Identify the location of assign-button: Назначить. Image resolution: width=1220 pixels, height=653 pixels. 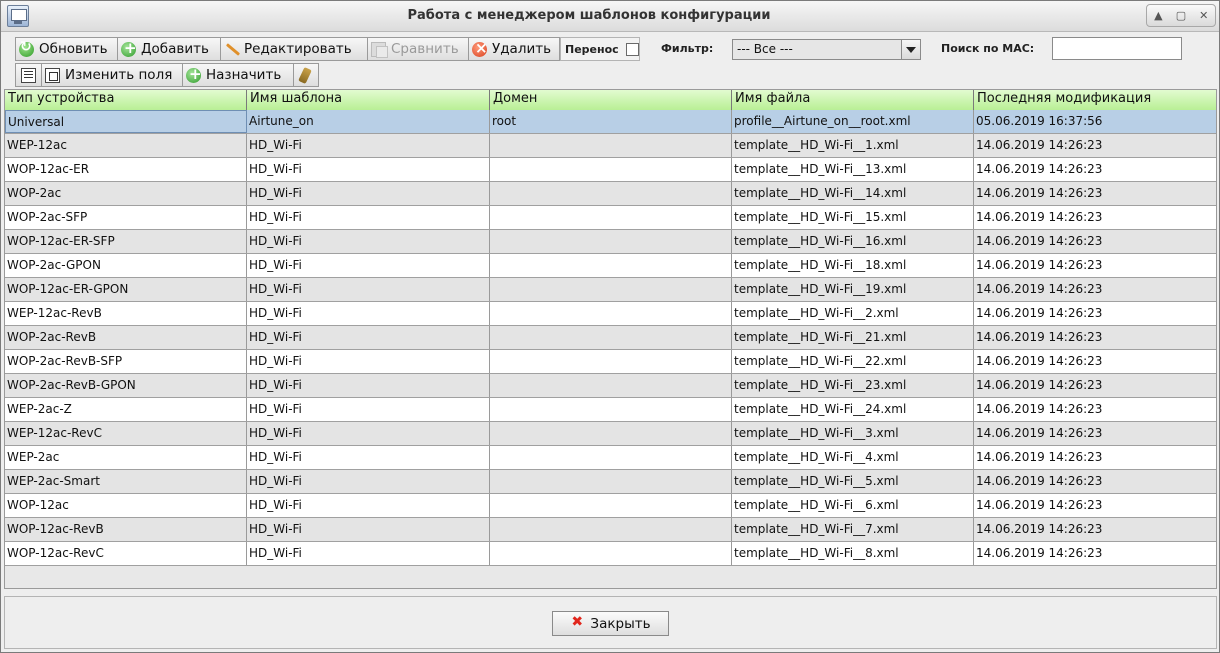
(238, 75).